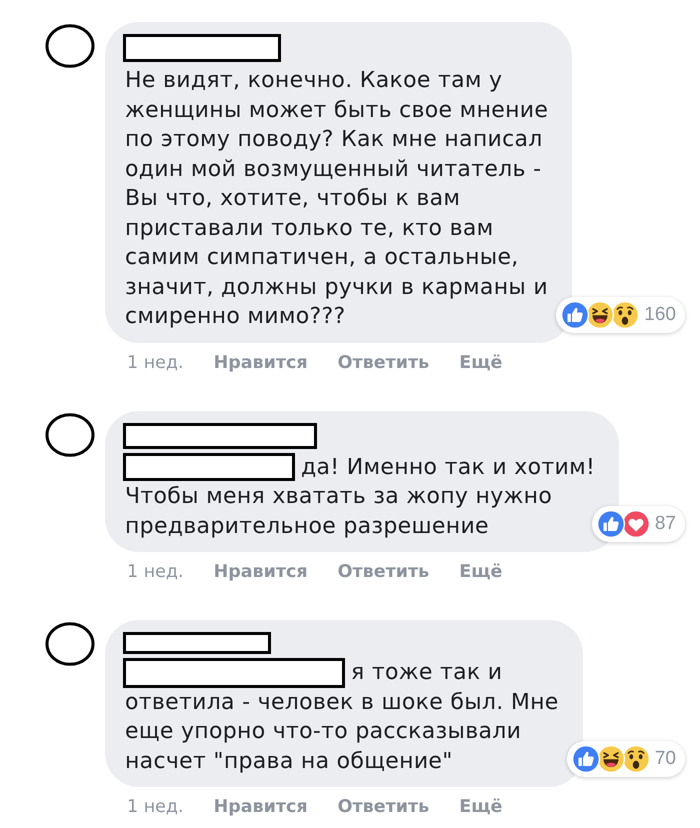 Image resolution: width=700 pixels, height=828 pixels. What do you see at coordinates (600, 315) in the screenshot?
I see `laughing-face-icon` at bounding box center [600, 315].